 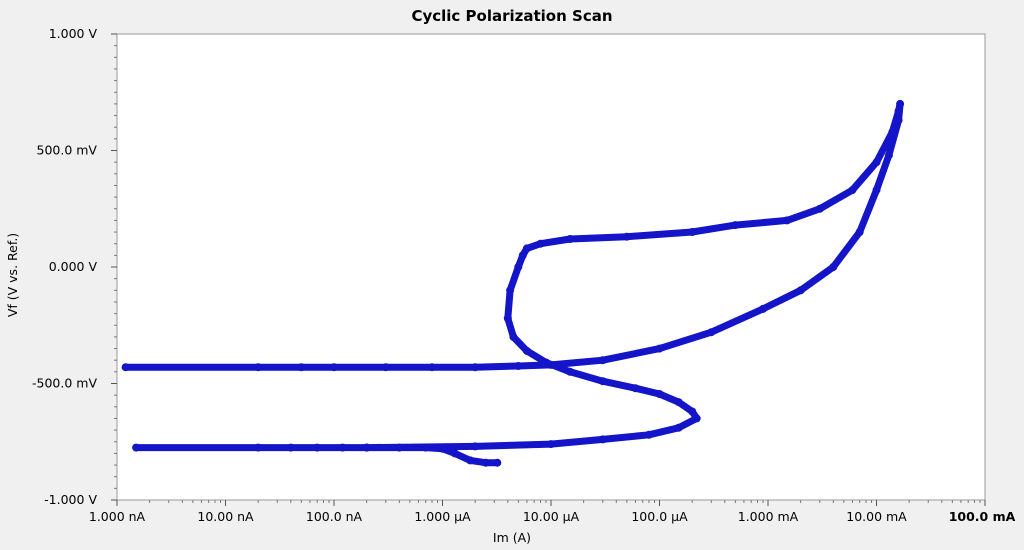 What do you see at coordinates (442, 516) in the screenshot?
I see `x-tick-label: 1.000 µA` at bounding box center [442, 516].